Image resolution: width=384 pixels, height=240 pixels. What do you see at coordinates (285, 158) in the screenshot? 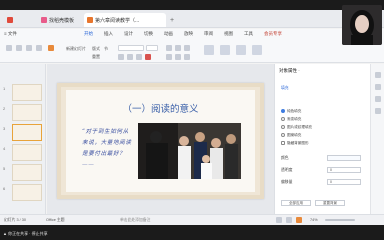
I see `color-label: 颜色` at bounding box center [285, 158].